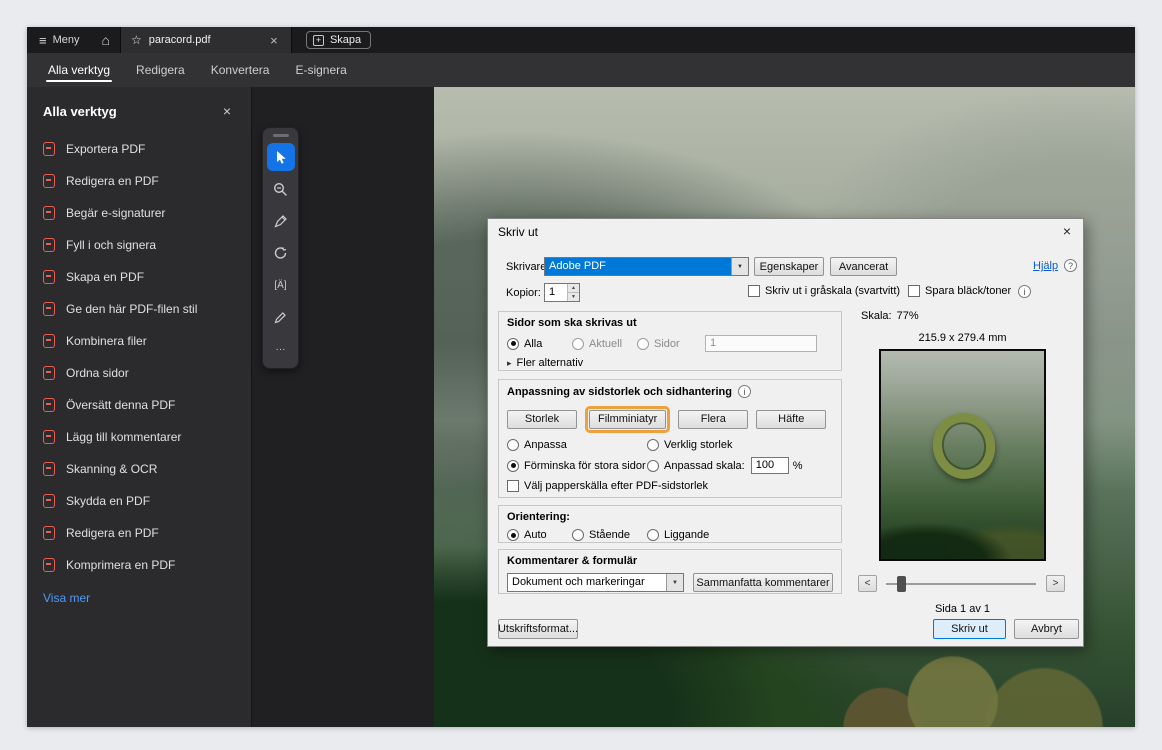 This screenshot has height=750, width=1162. Describe the element at coordinates (556, 292) in the screenshot. I see `copies-value: 1` at that location.